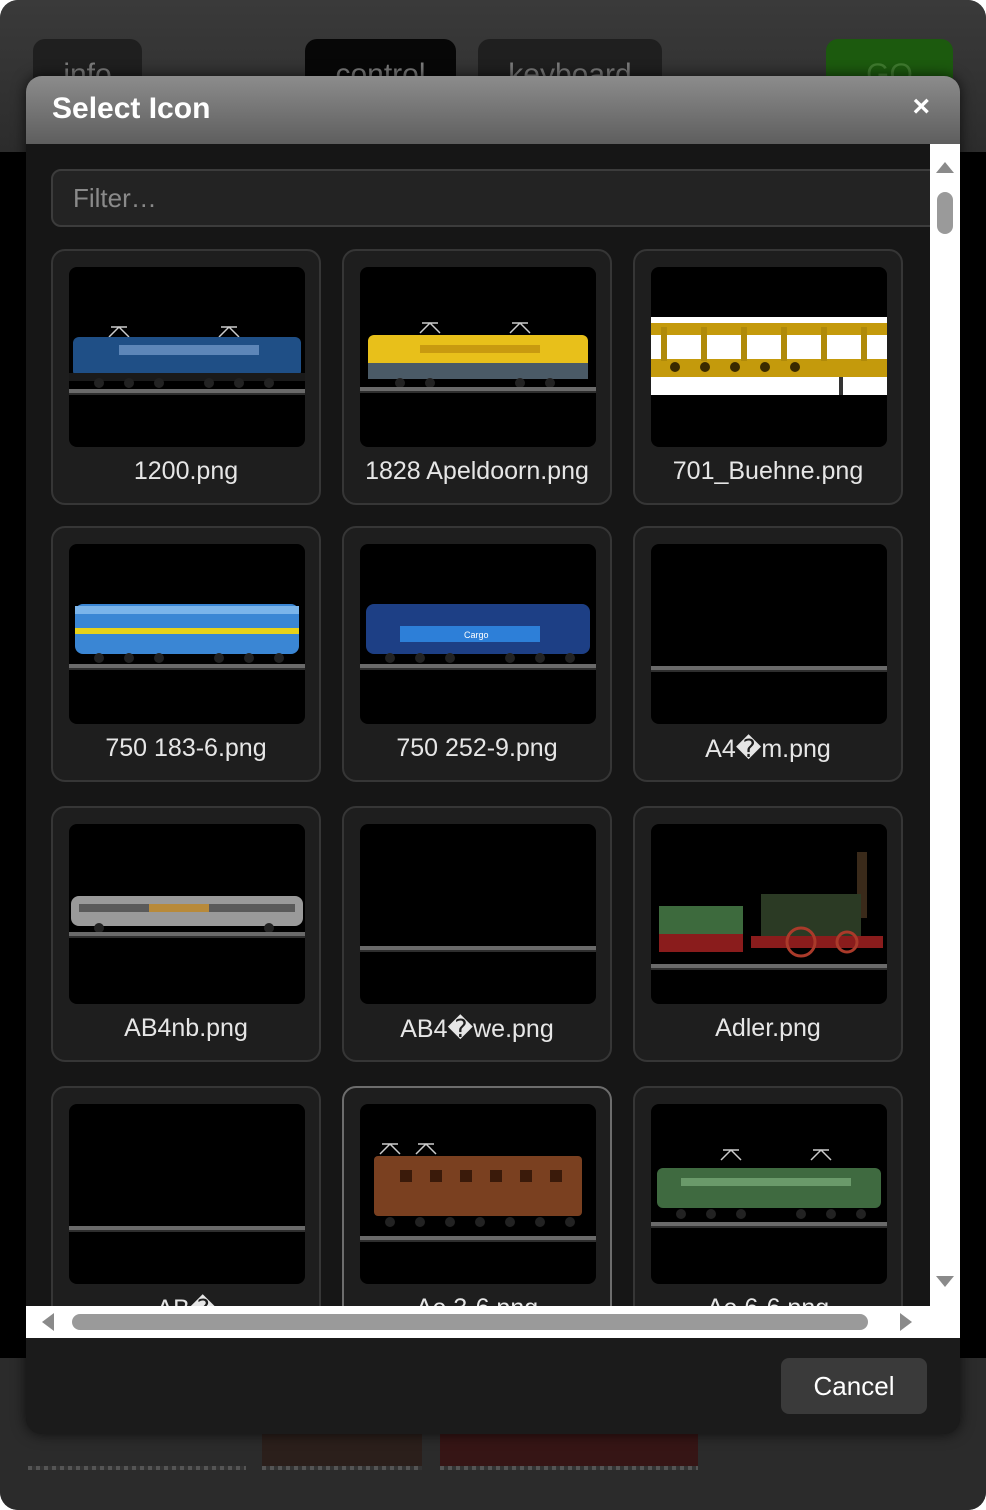  Describe the element at coordinates (477, 1029) in the screenshot. I see `icon-filename: AB4�we.png` at that location.